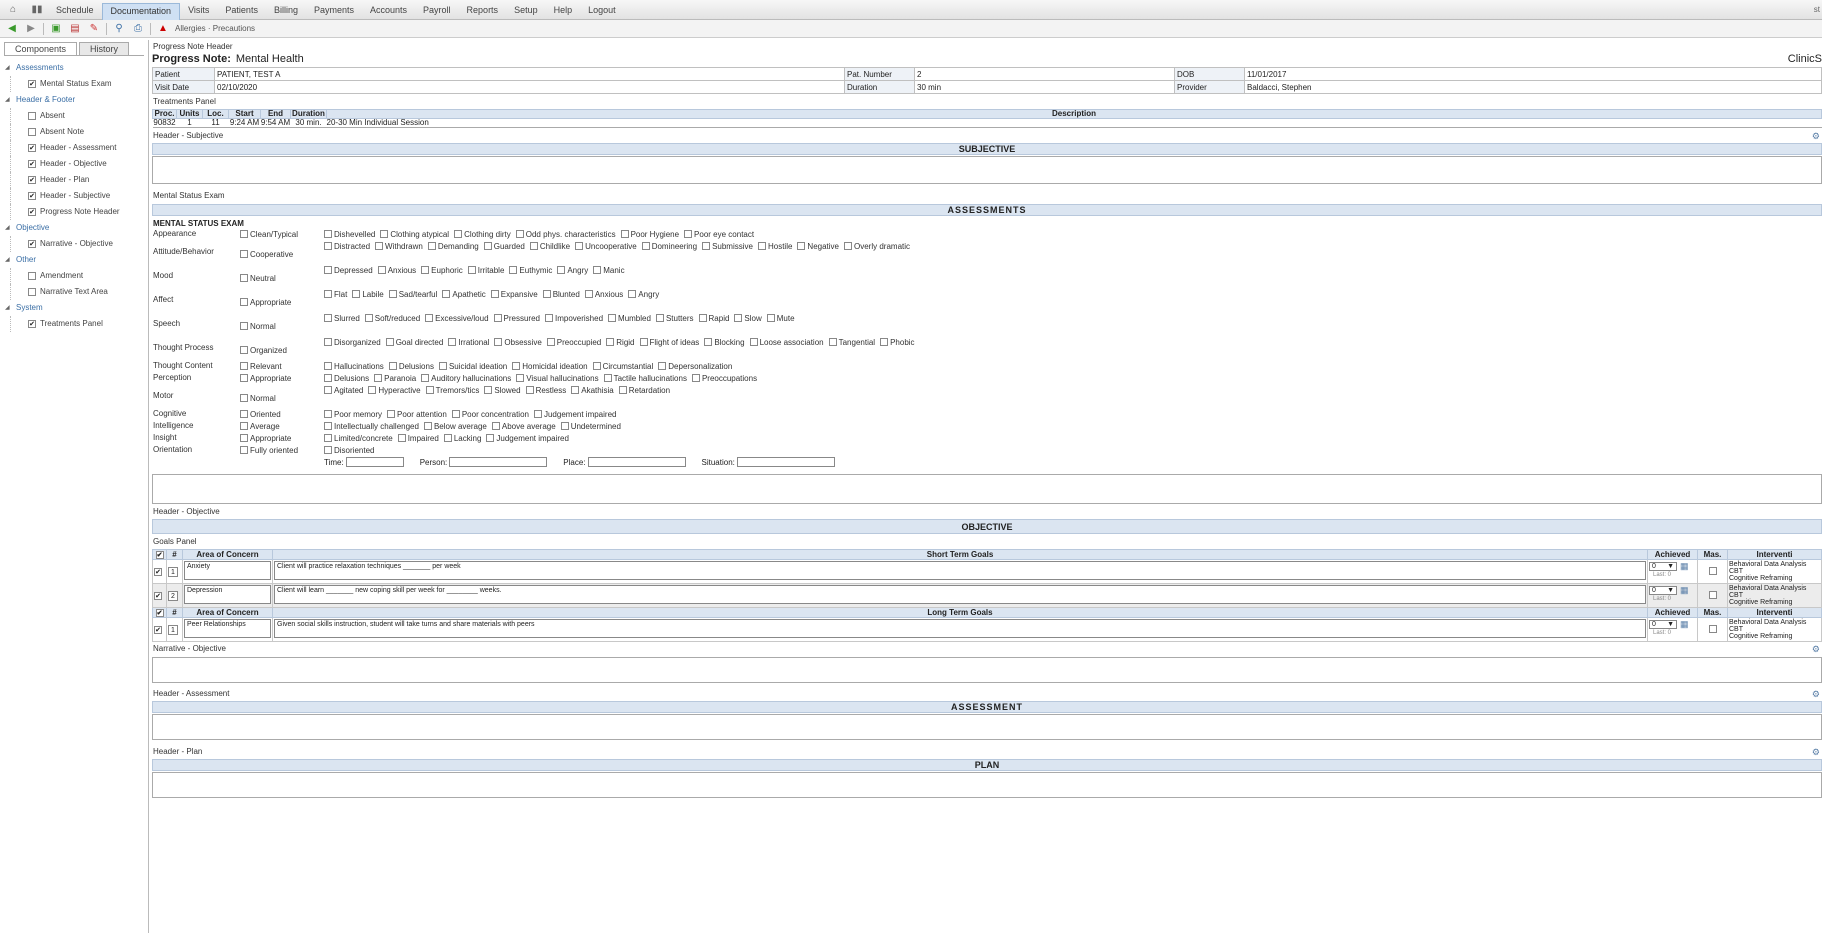  Describe the element at coordinates (282, 438) in the screenshot. I see `mse-normal-option: Appropriate` at that location.